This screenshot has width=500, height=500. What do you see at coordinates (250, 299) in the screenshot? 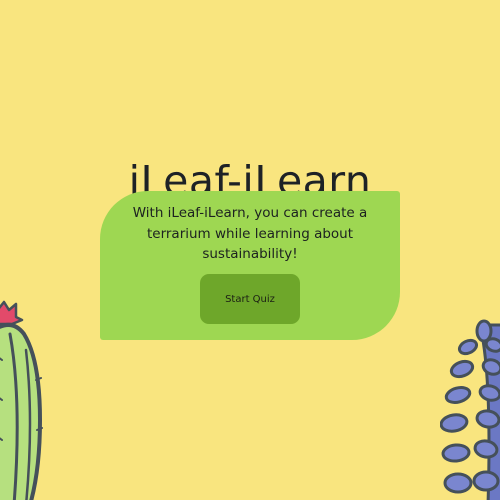
I see `start-quiz-button: Start Quiz` at bounding box center [250, 299].